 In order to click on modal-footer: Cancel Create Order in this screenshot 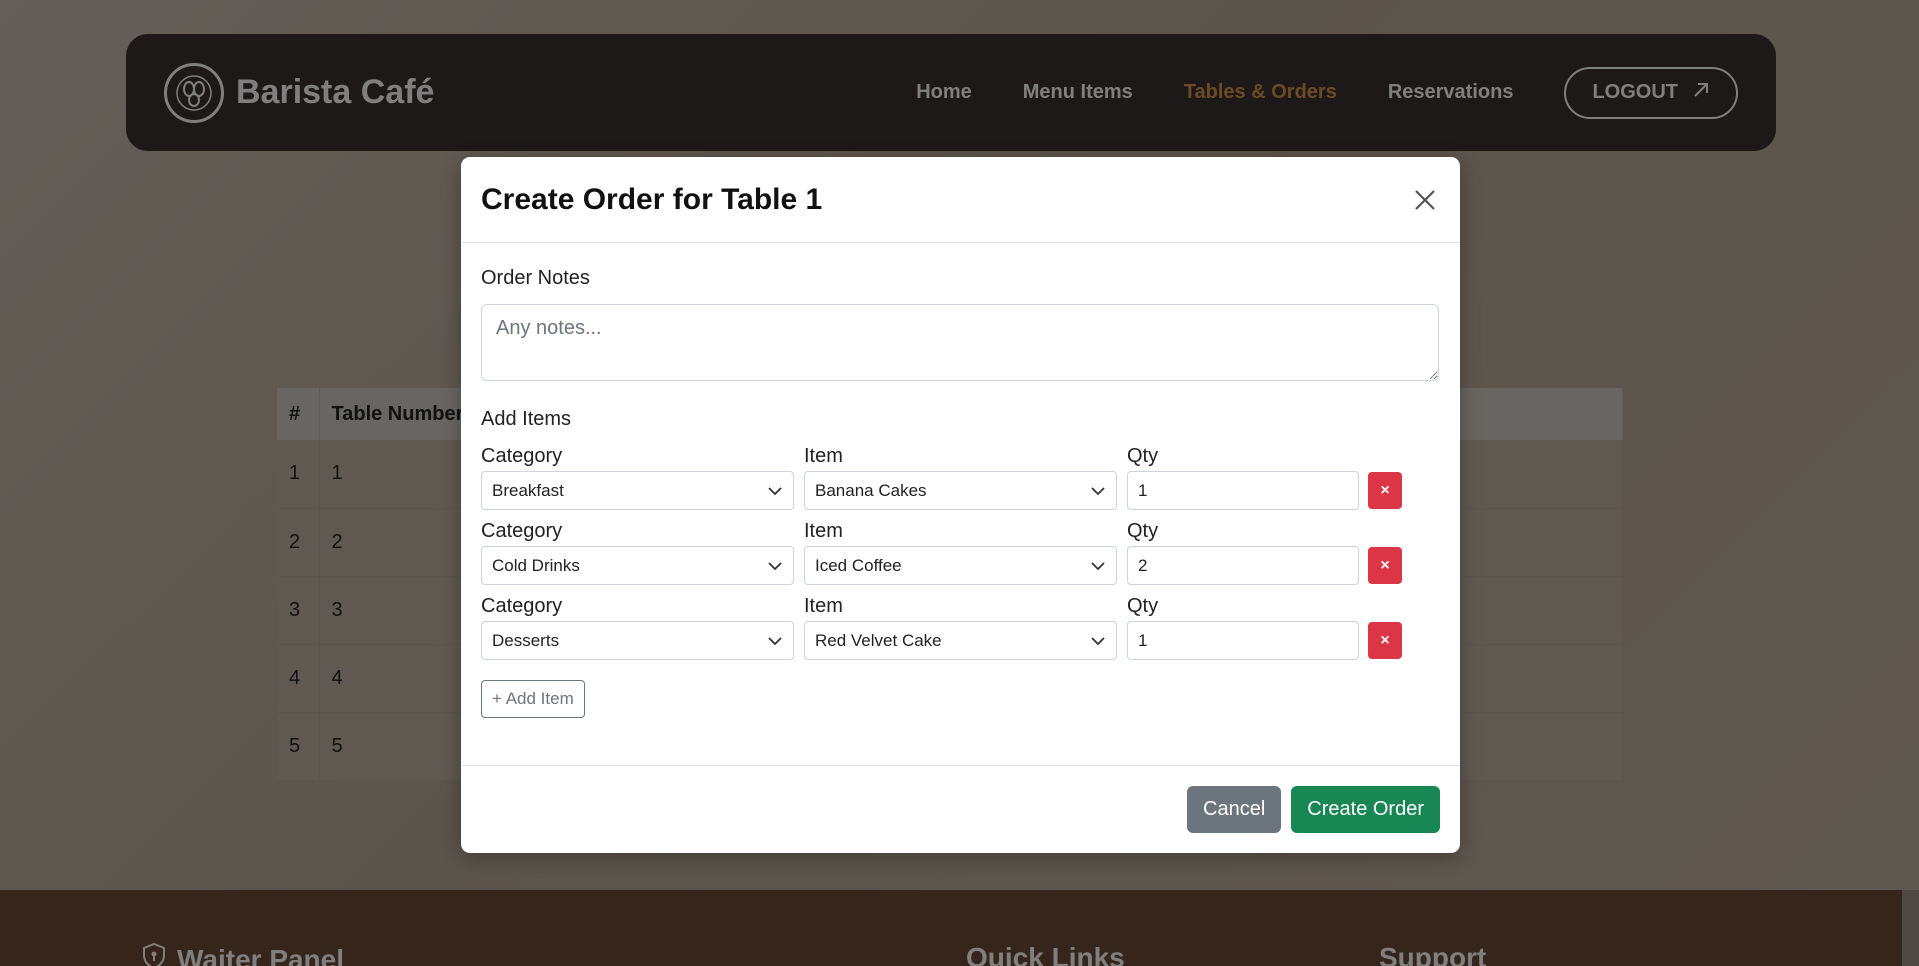, I will do `click(960, 809)`.